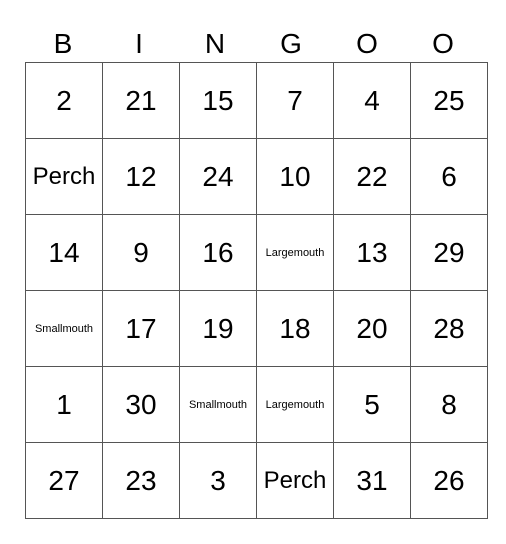 The width and height of the screenshot is (506, 544). I want to click on bingo-cell: 13, so click(372, 252).